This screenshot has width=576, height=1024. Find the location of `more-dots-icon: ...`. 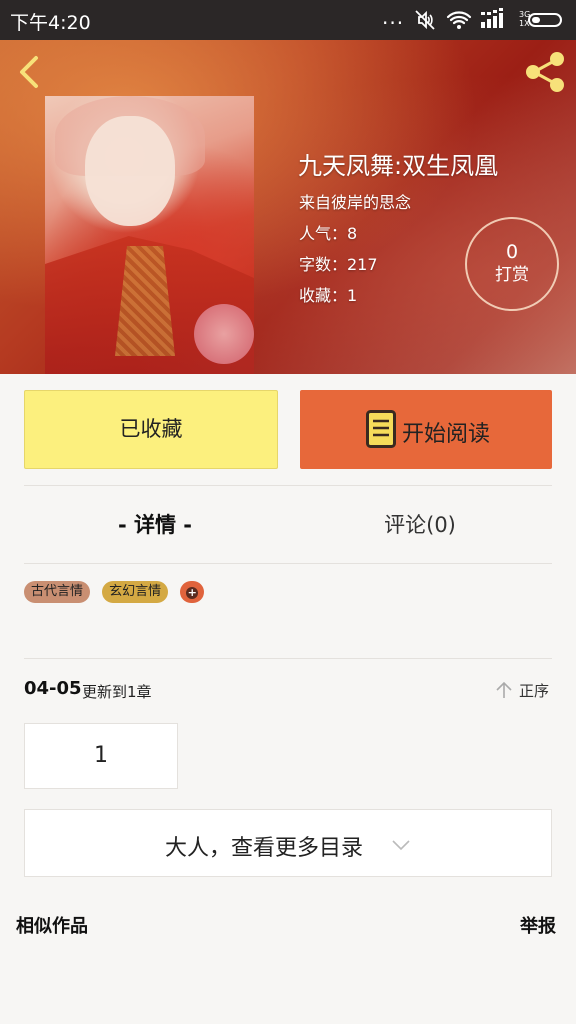

more-dots-icon: ... is located at coordinates (393, 17).